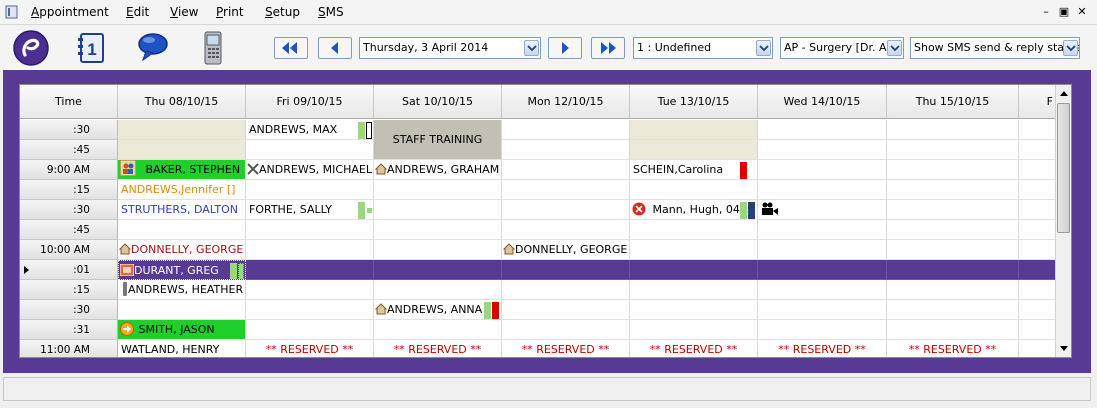 This screenshot has height=408, width=1097. What do you see at coordinates (608, 48) in the screenshot?
I see `last-page-button` at bounding box center [608, 48].